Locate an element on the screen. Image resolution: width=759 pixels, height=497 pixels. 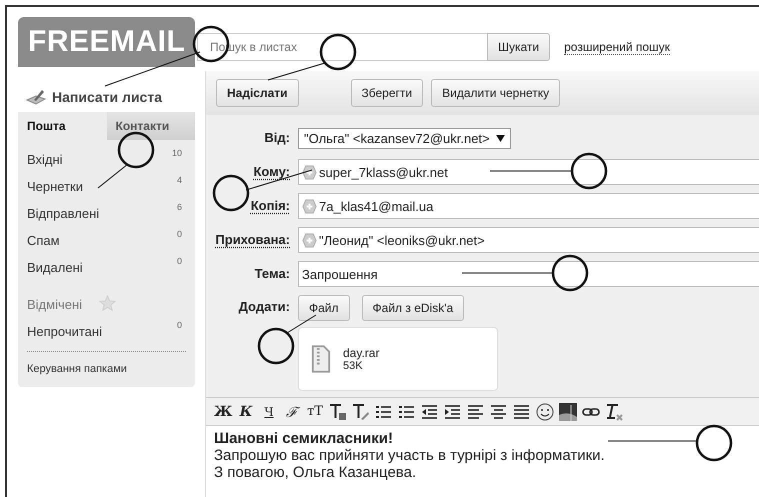
field-label: Кому: is located at coordinates (271, 172).